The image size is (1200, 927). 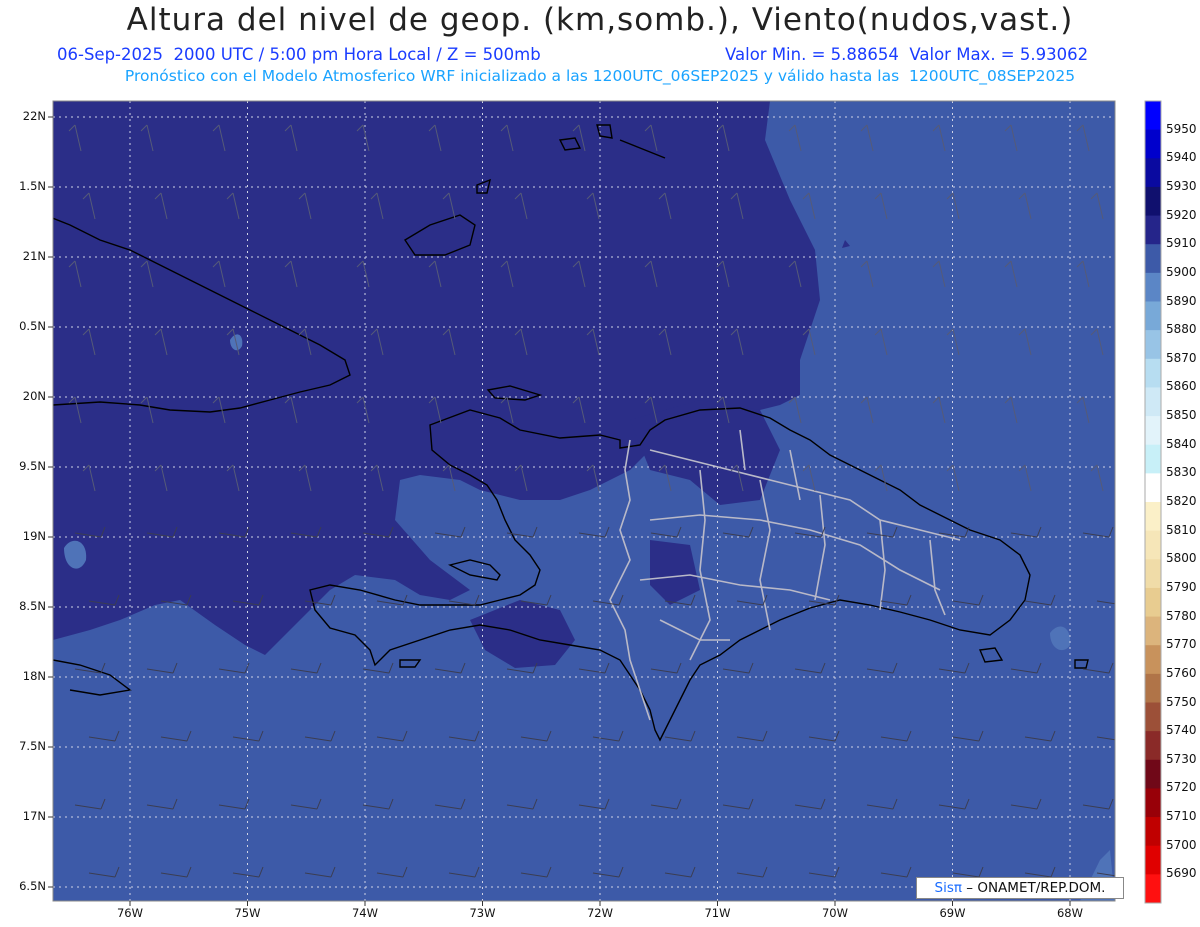 I want to click on lat-label: 18N, so click(x=34, y=676).